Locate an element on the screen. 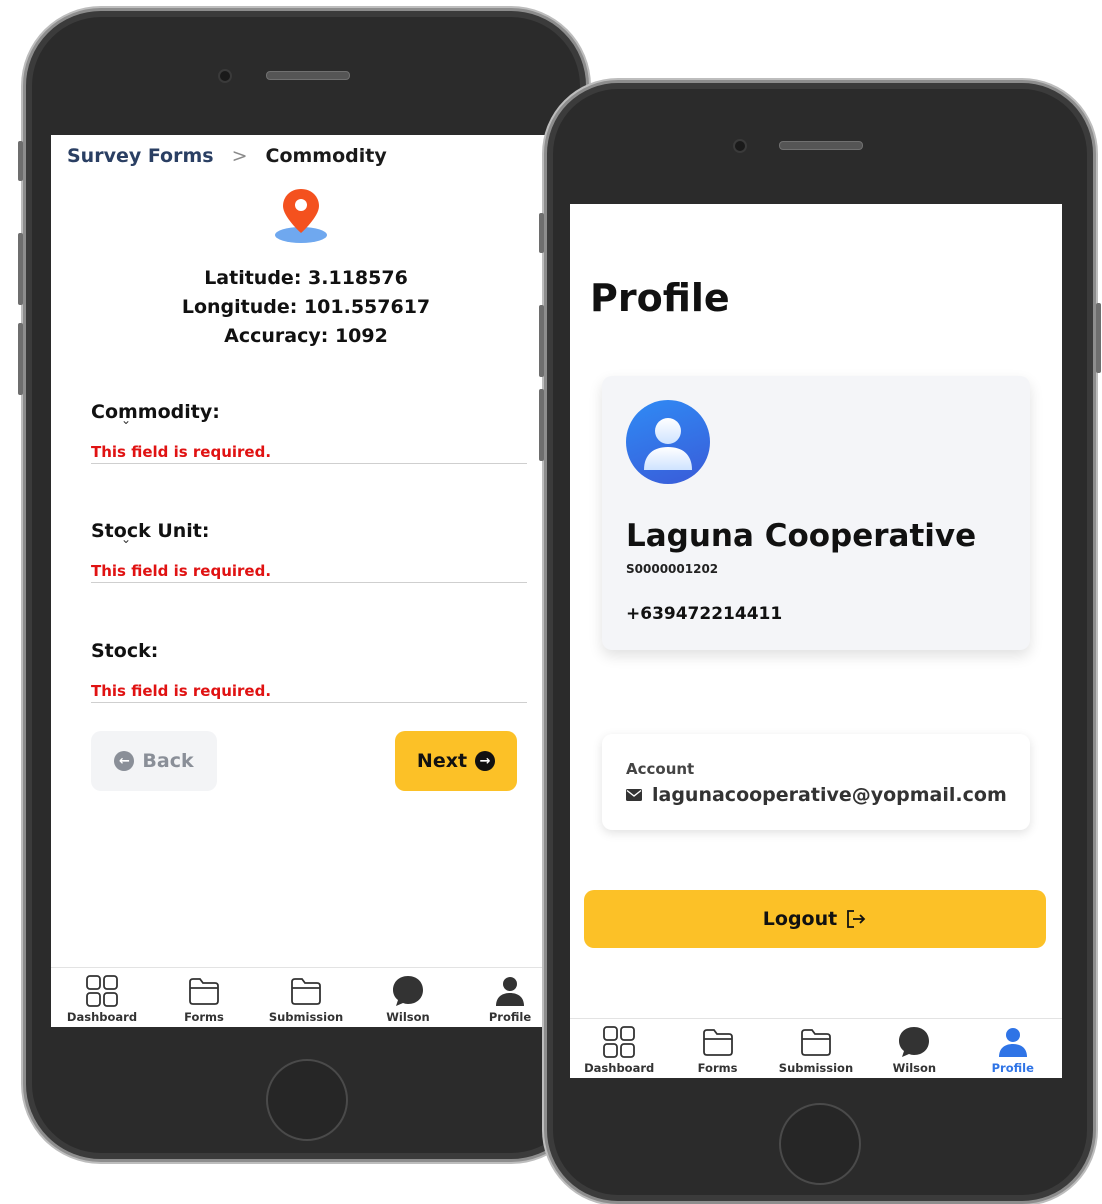  breadcrumb-current: Commodity is located at coordinates (326, 156).